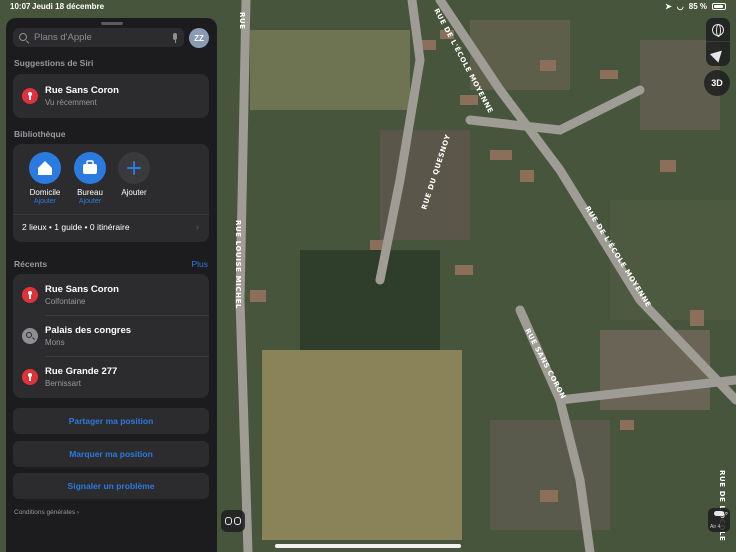  Describe the element at coordinates (175, 37) in the screenshot. I see `microphone-icon` at that location.